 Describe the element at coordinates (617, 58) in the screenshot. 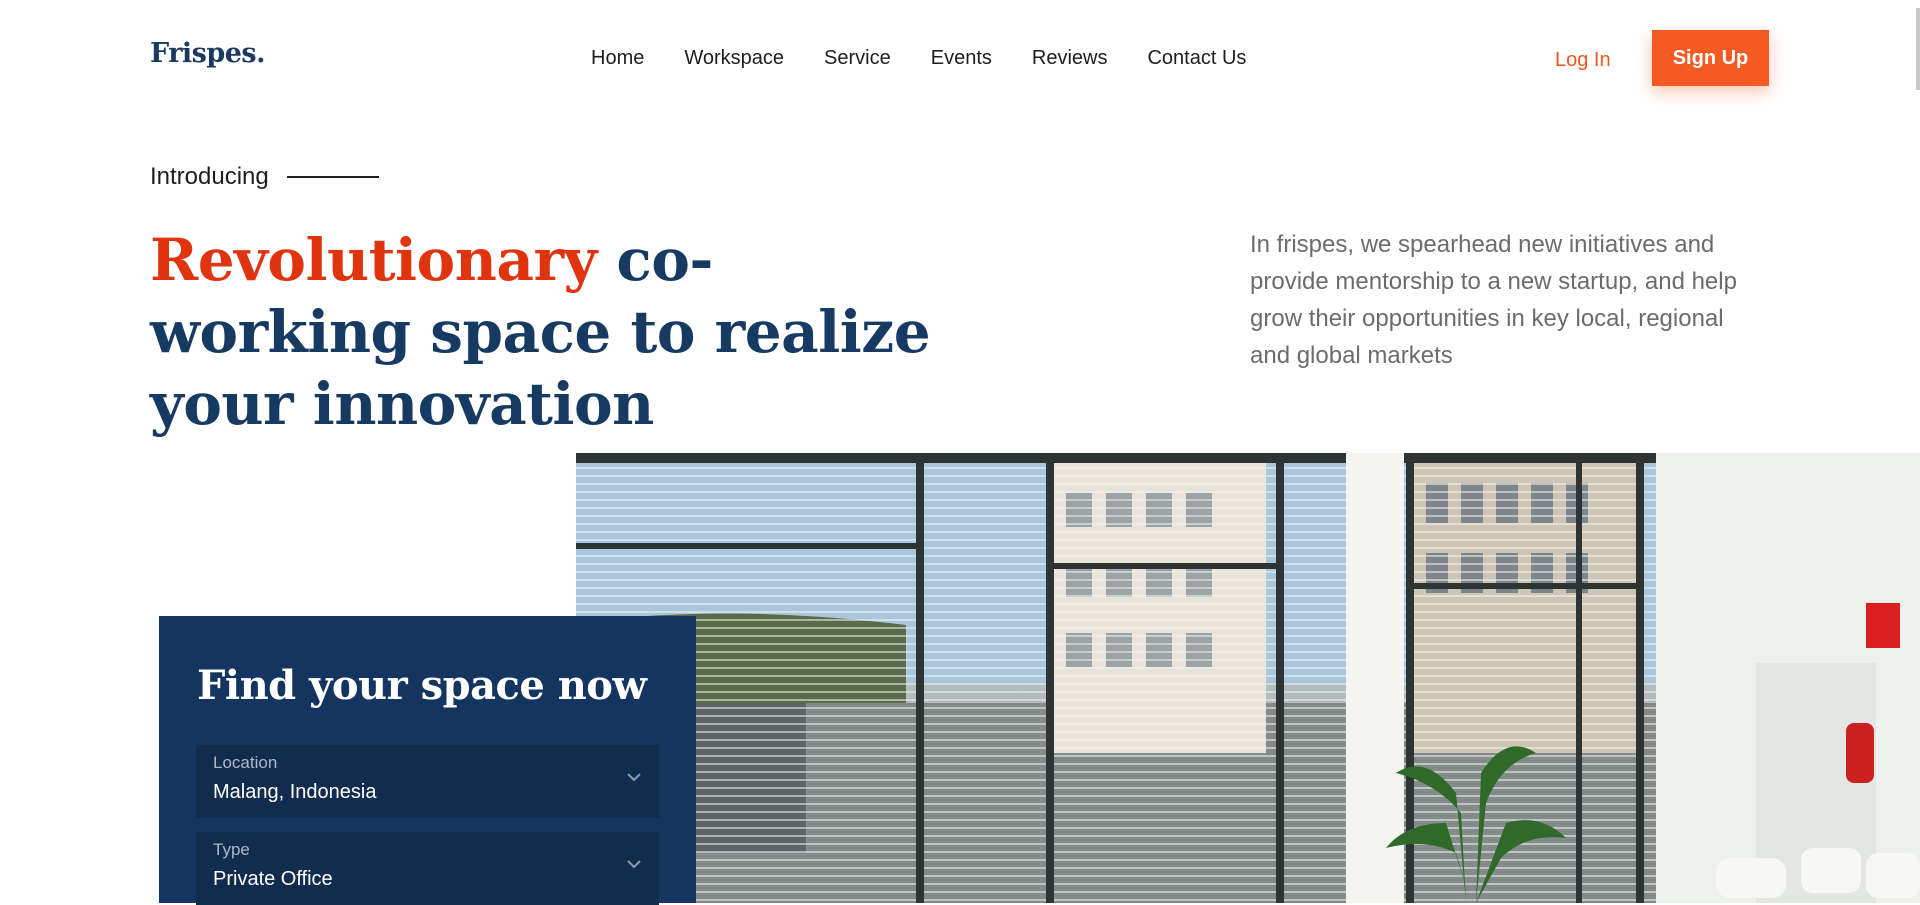

I see `nav-home: Home` at that location.